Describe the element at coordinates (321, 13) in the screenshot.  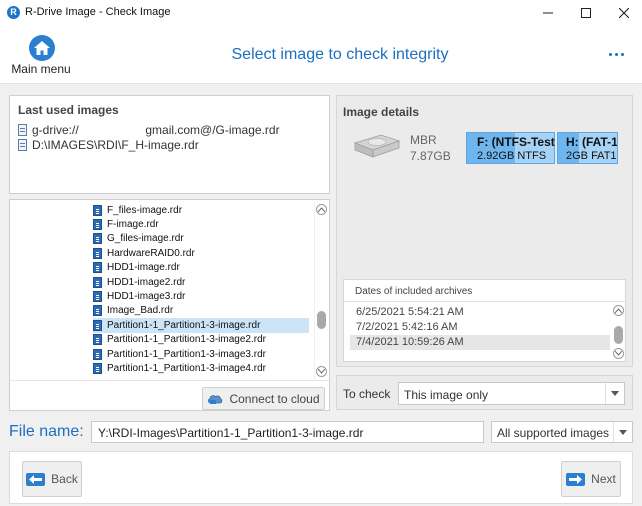
I see `title-bar: R R-Drive Image - Check Image` at that location.